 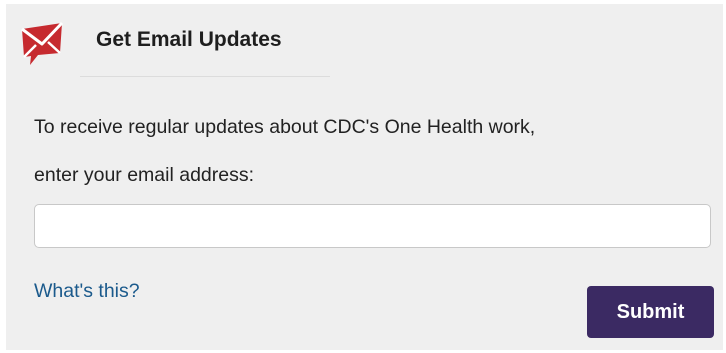 I want to click on panel-header: Get Email Updates, so click(x=171, y=40).